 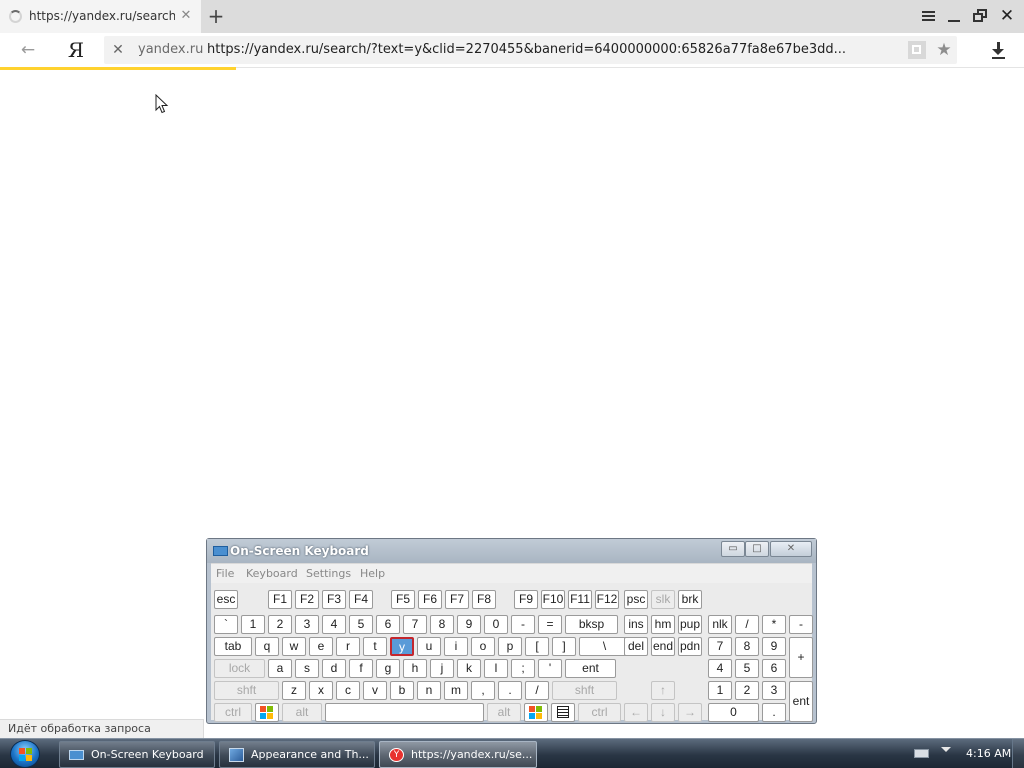 I want to click on osk-key-shift-9: ., so click(x=510, y=690).